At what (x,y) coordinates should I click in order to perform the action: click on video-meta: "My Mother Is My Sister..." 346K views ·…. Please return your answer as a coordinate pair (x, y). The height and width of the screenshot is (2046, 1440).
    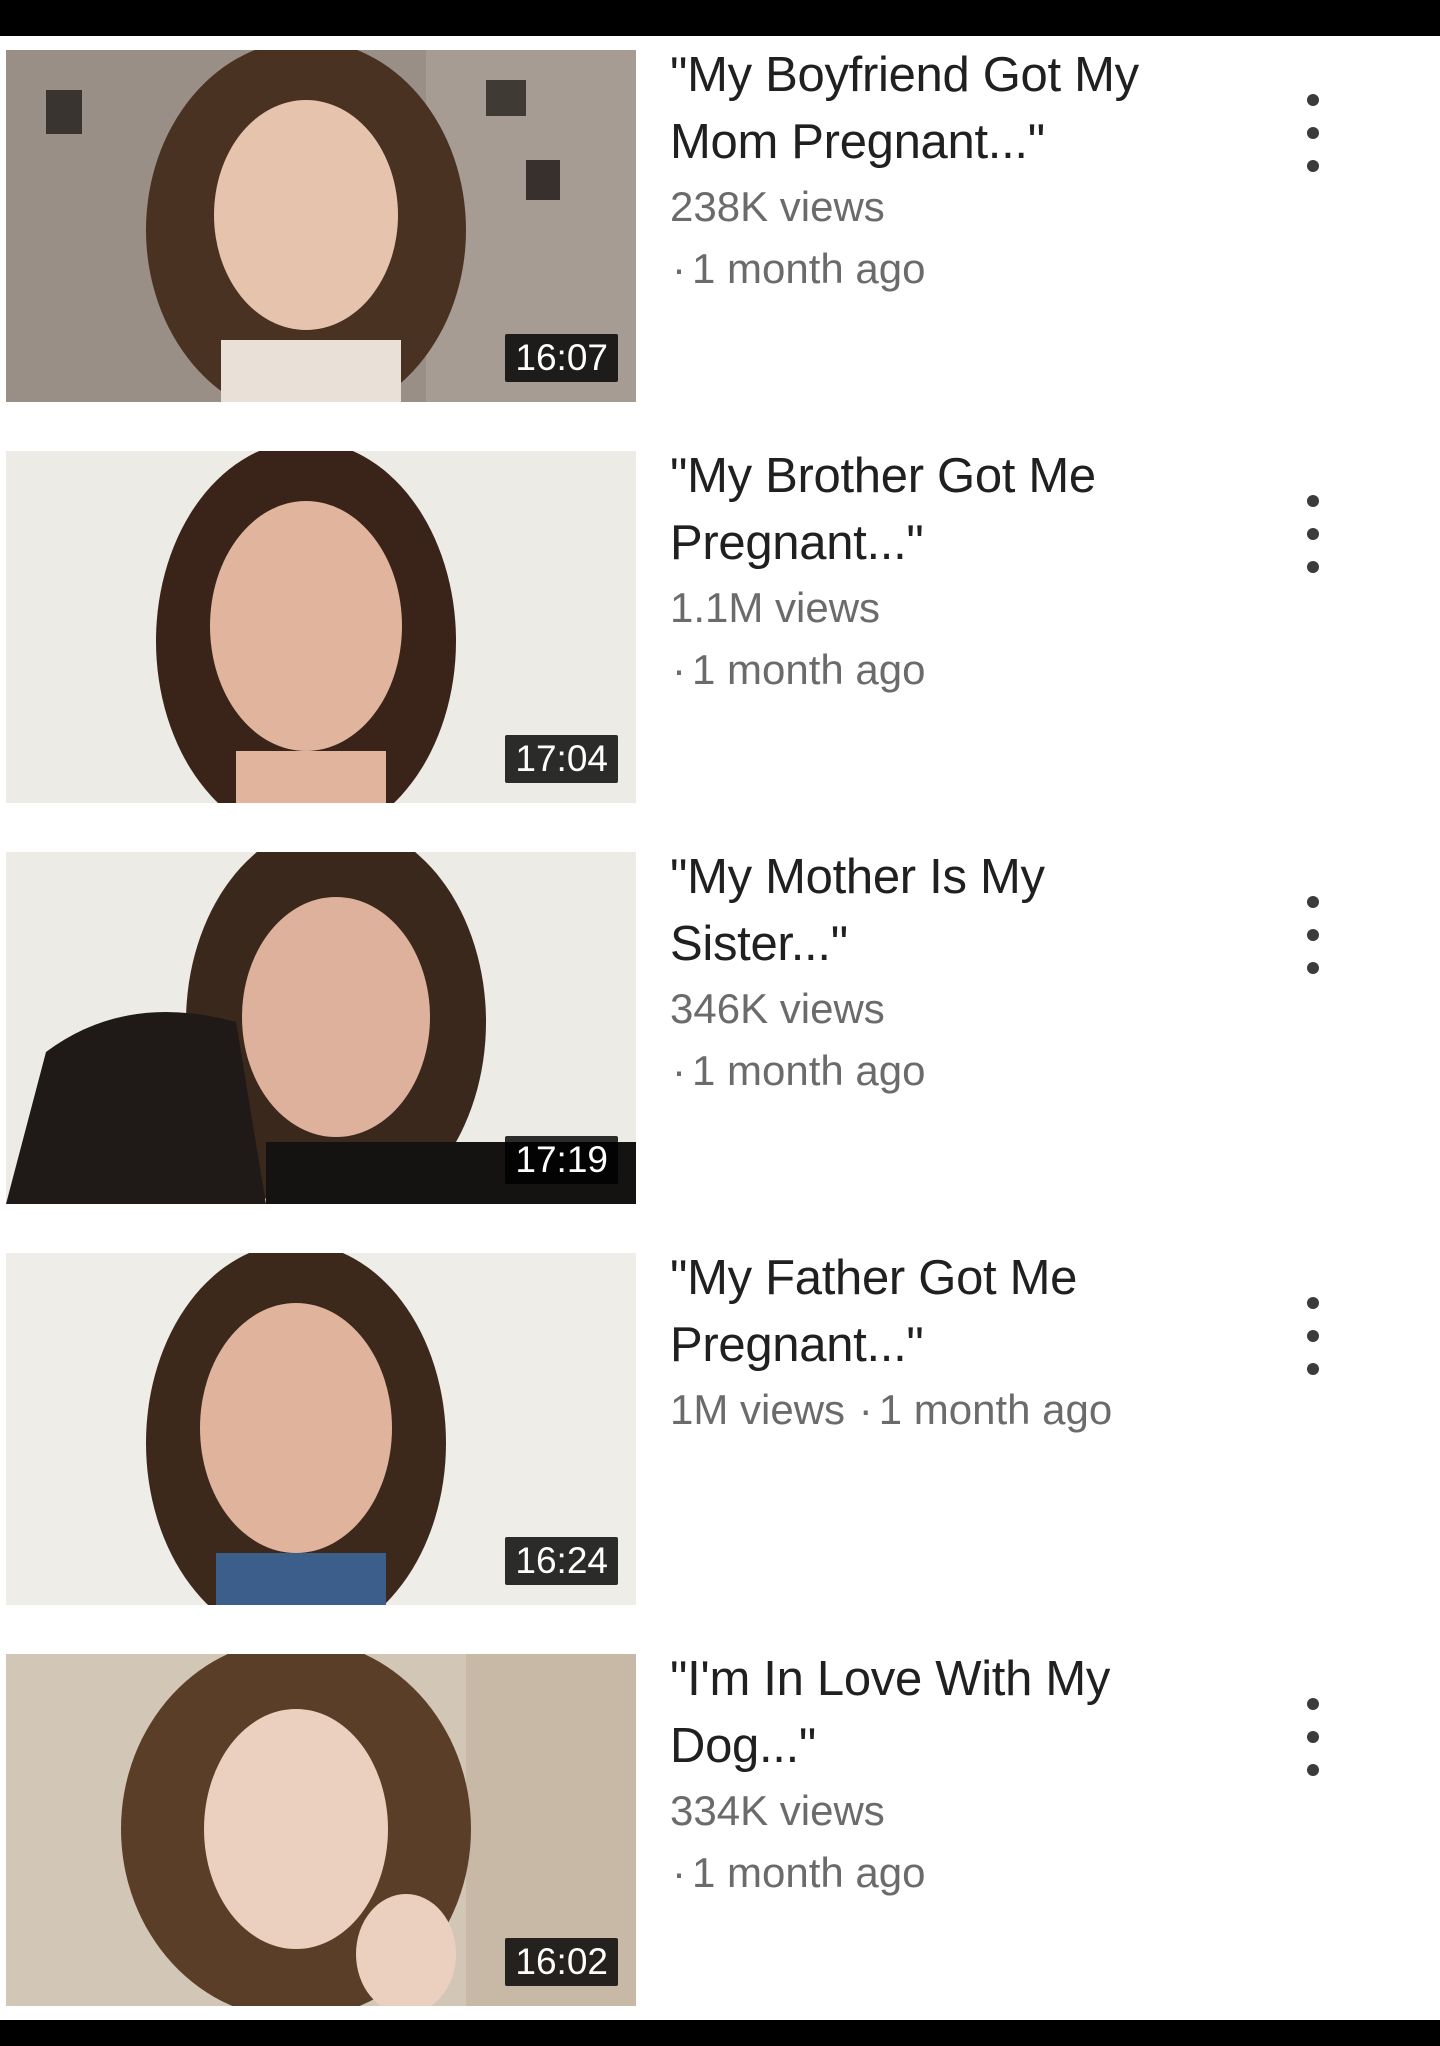
    Looking at the image, I should click on (950, 973).